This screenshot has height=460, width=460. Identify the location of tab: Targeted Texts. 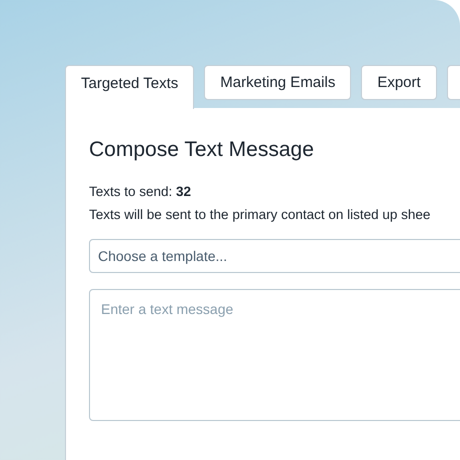
(129, 87).